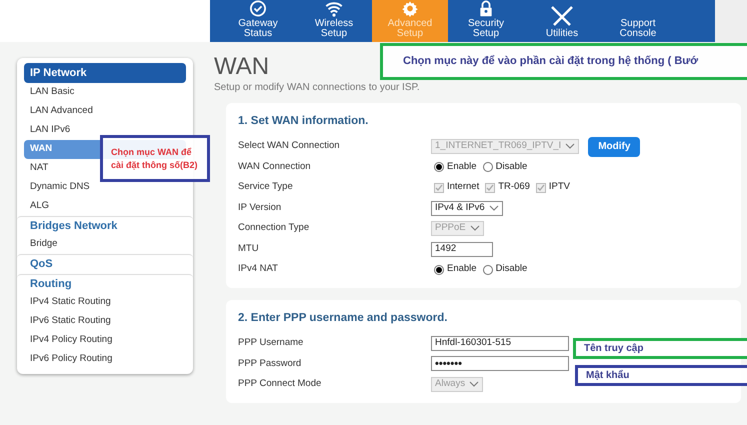 This screenshot has height=425, width=747. Describe the element at coordinates (343, 318) in the screenshot. I see `section-title: 2. Enter PPP username and password.` at that location.